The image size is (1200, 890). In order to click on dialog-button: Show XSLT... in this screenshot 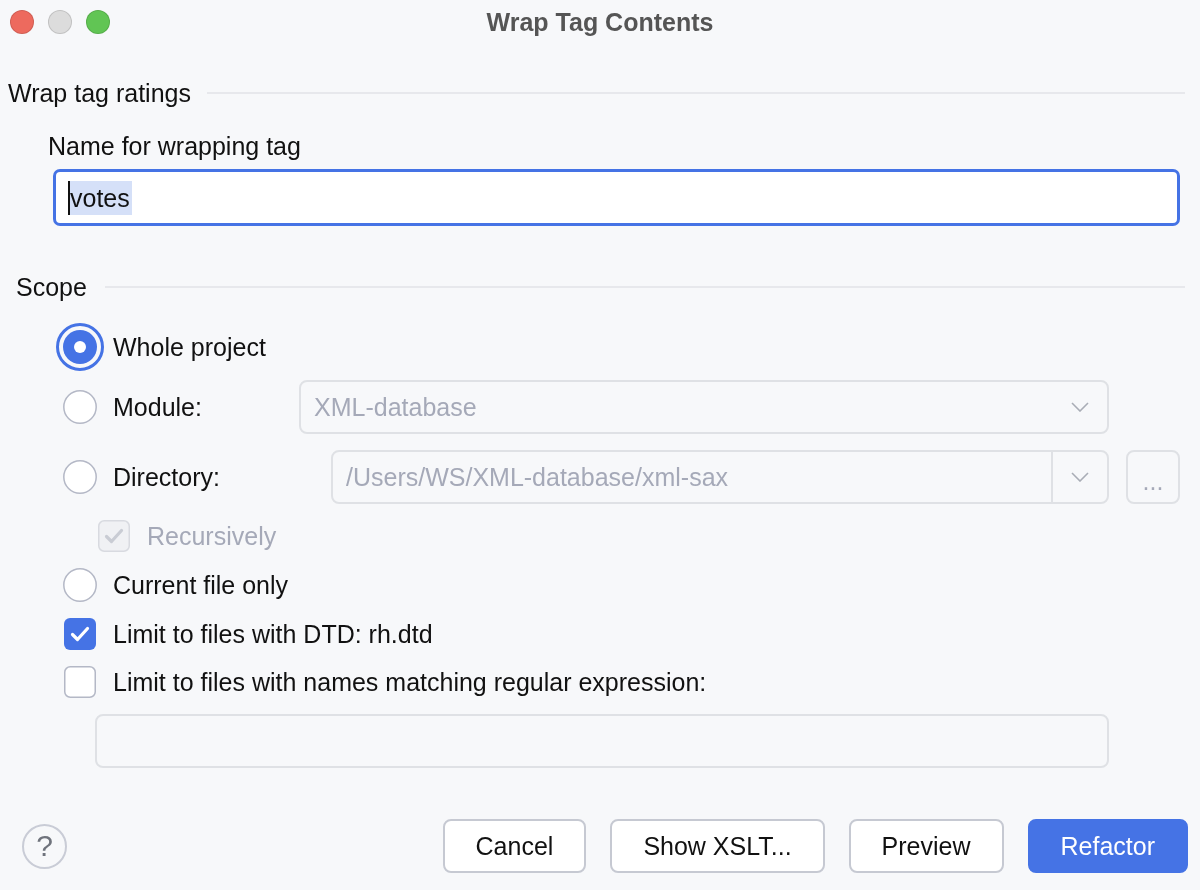, I will do `click(717, 846)`.